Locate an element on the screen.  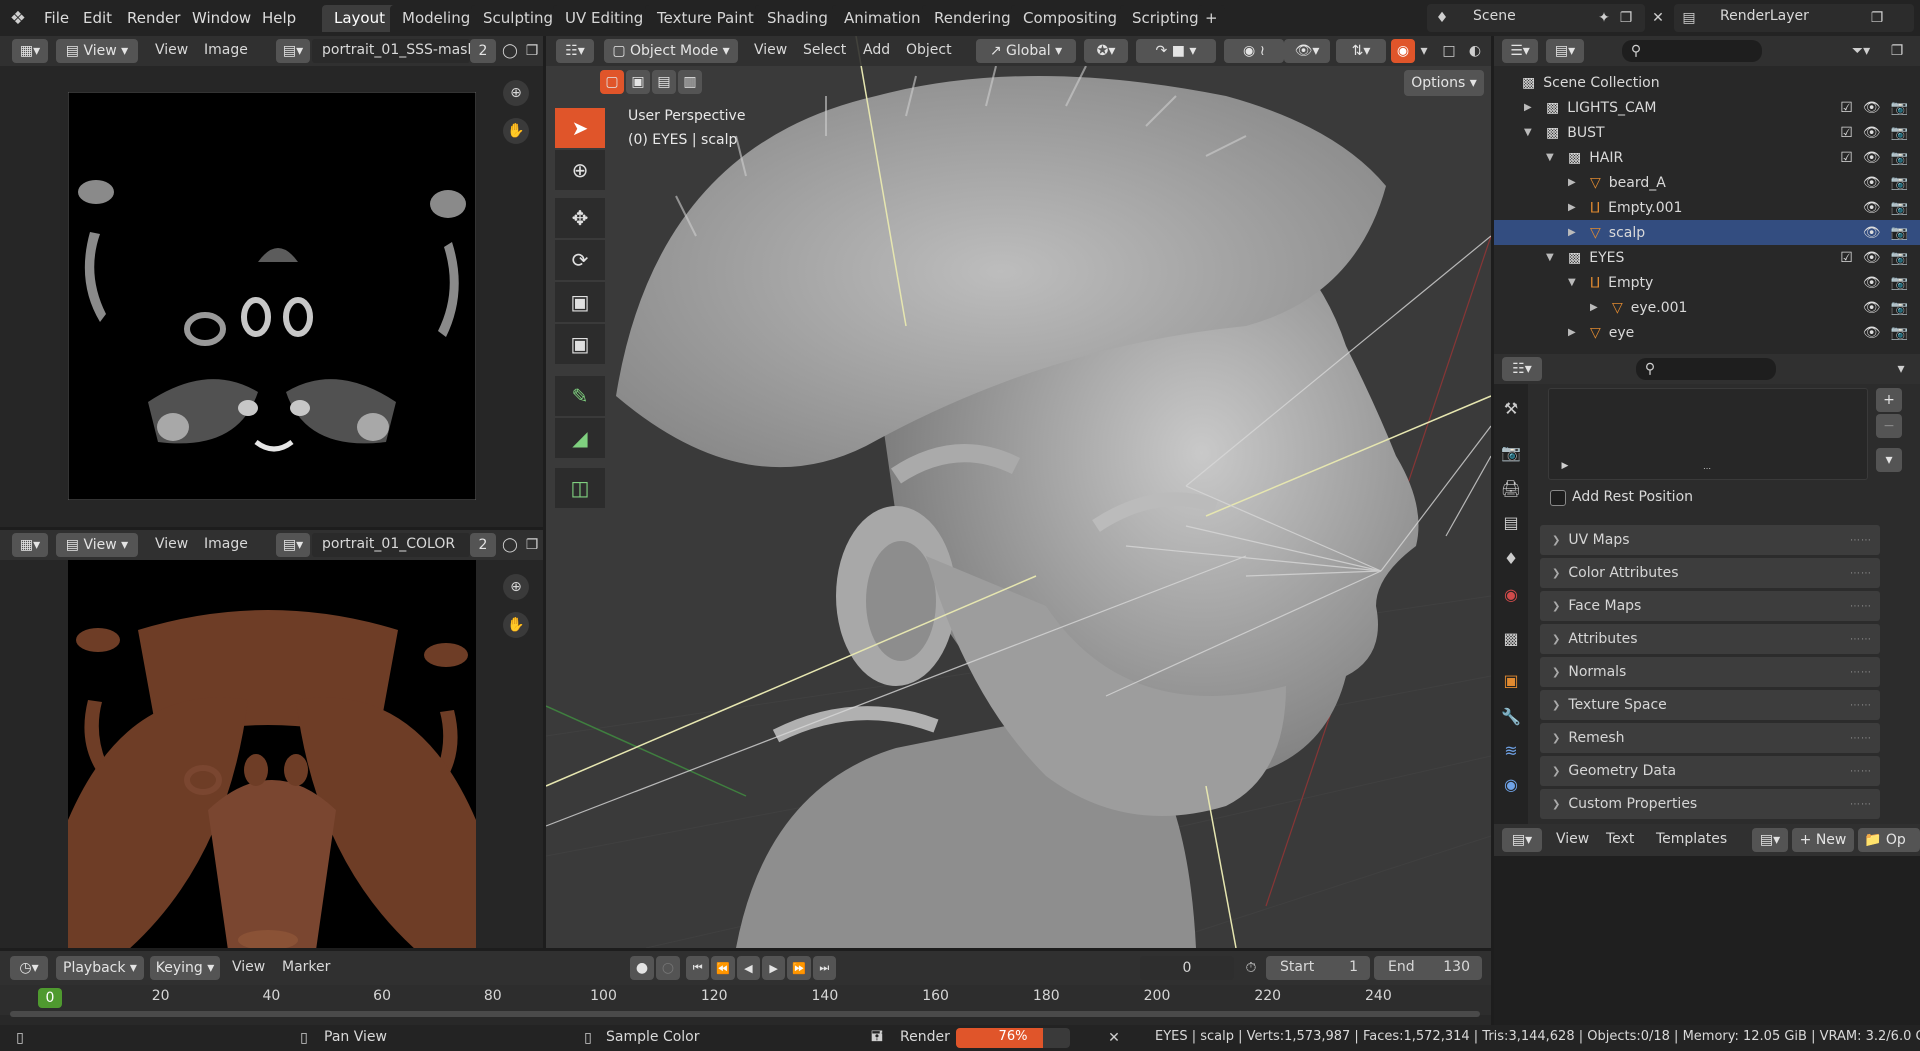
menu-view: View is located at coordinates (171, 50).